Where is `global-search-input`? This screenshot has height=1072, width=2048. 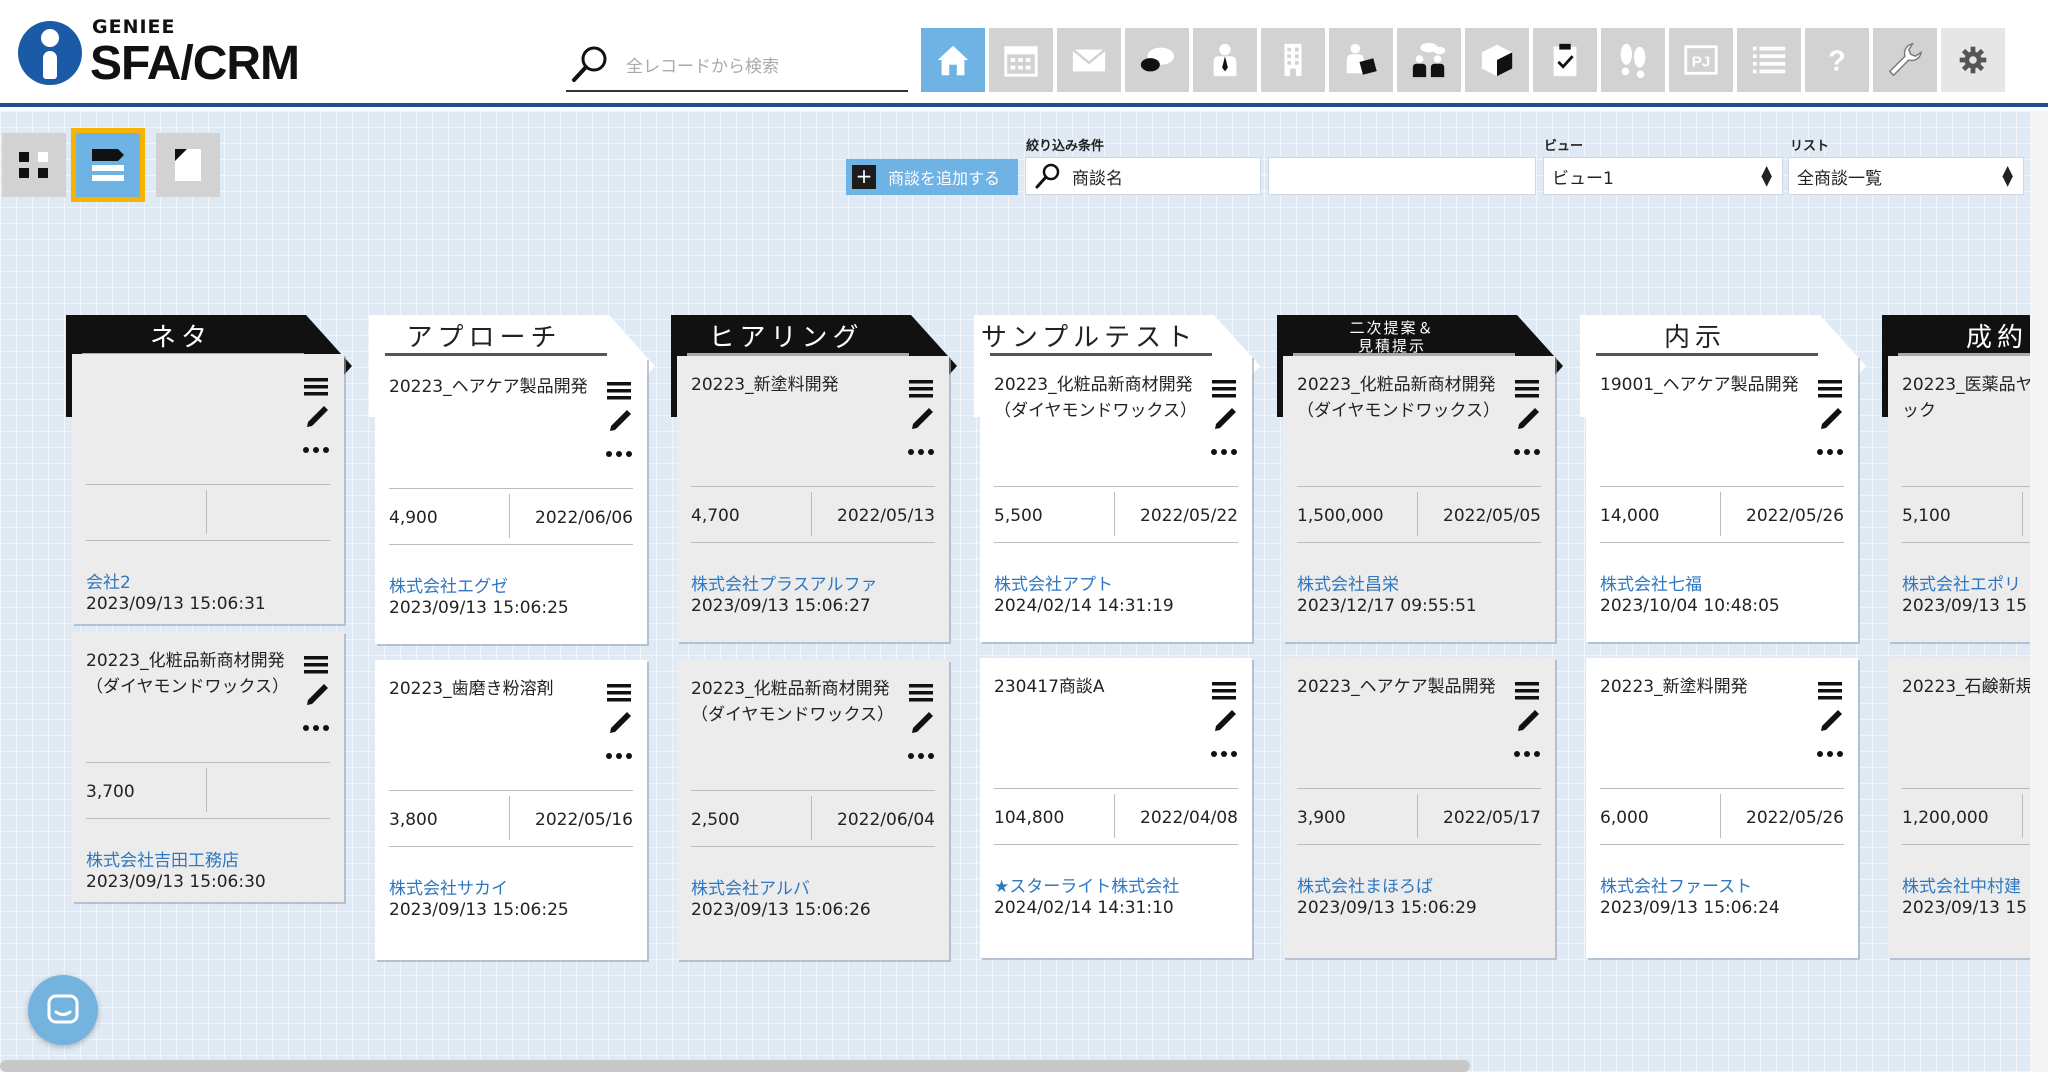
global-search-input is located at coordinates (761, 67).